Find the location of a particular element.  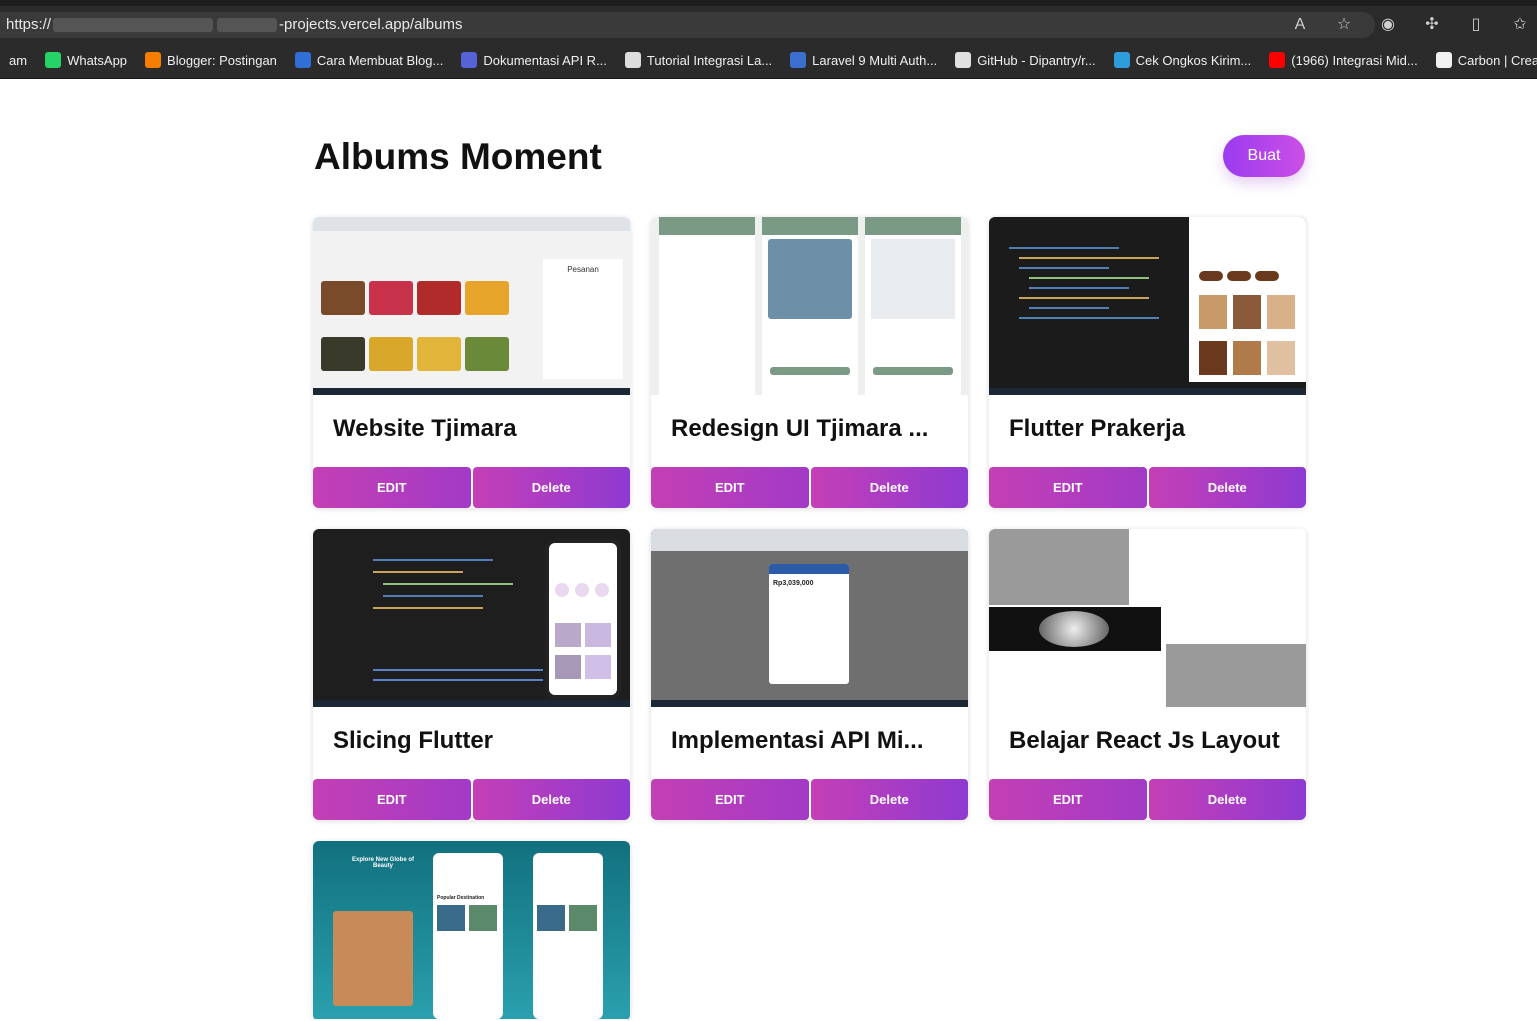

favorites-icon: ✩ is located at coordinates (1520, 25).